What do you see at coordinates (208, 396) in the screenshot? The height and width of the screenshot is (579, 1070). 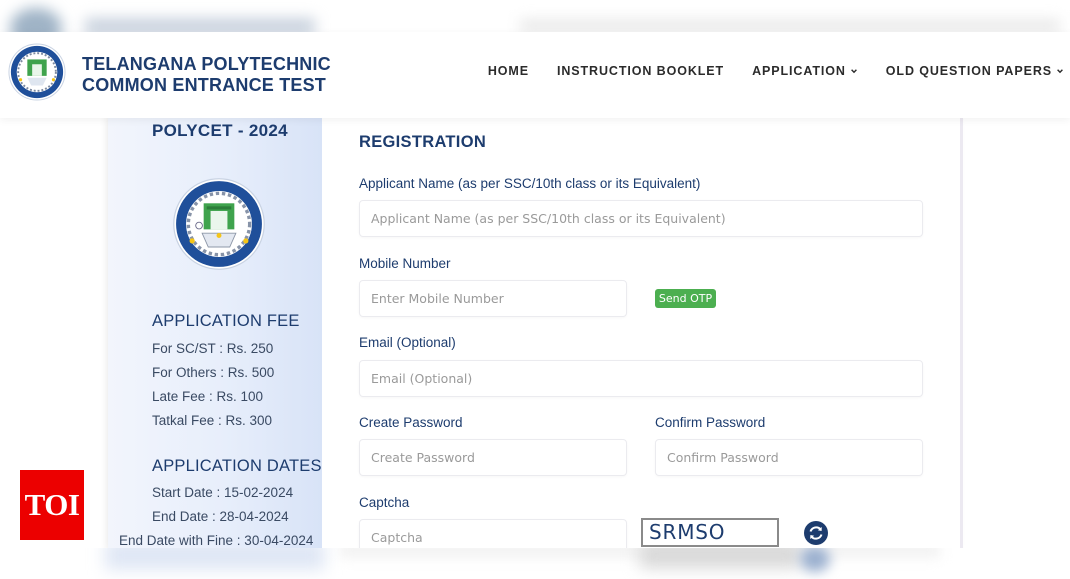 I see `fee-line: Late Fee : Rs. 100` at bounding box center [208, 396].